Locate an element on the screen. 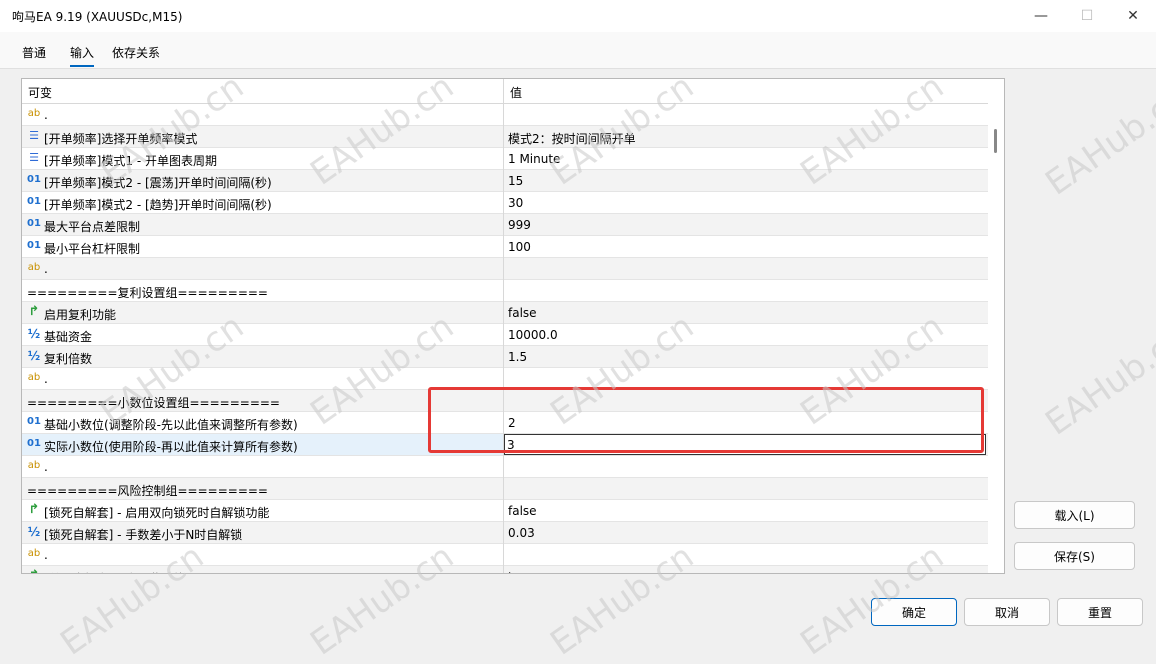  watermark: EAHub.cn is located at coordinates (1097, 380).